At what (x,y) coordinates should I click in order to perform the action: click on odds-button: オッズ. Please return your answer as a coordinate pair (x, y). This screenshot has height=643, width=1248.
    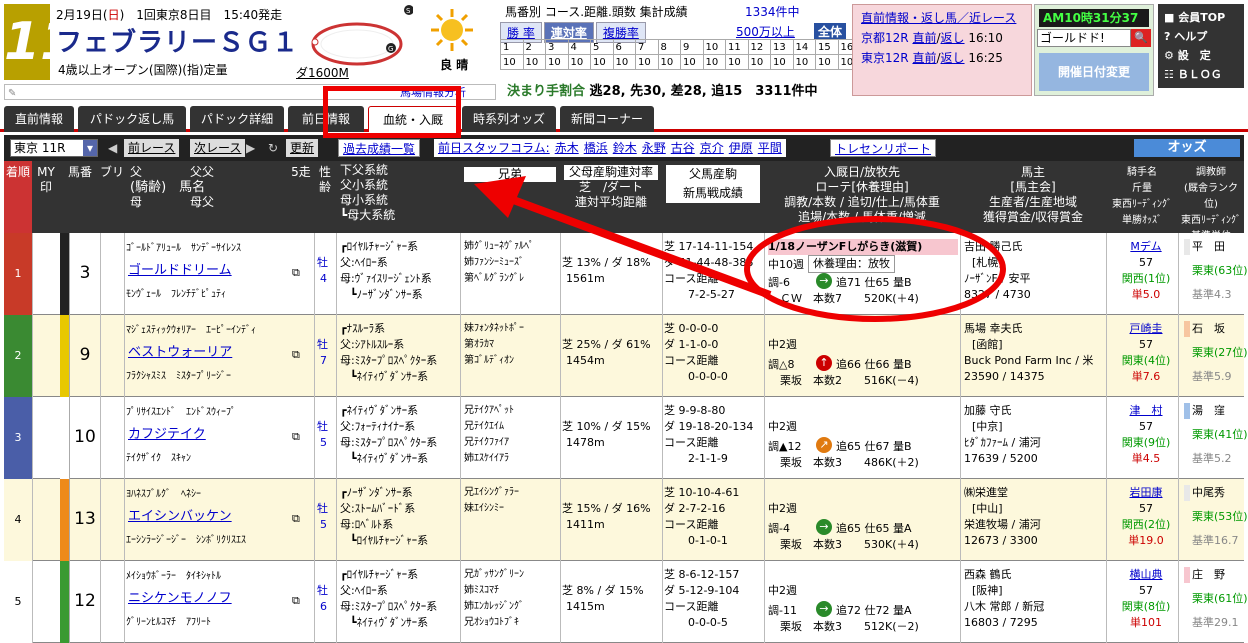
    Looking at the image, I should click on (1187, 148).